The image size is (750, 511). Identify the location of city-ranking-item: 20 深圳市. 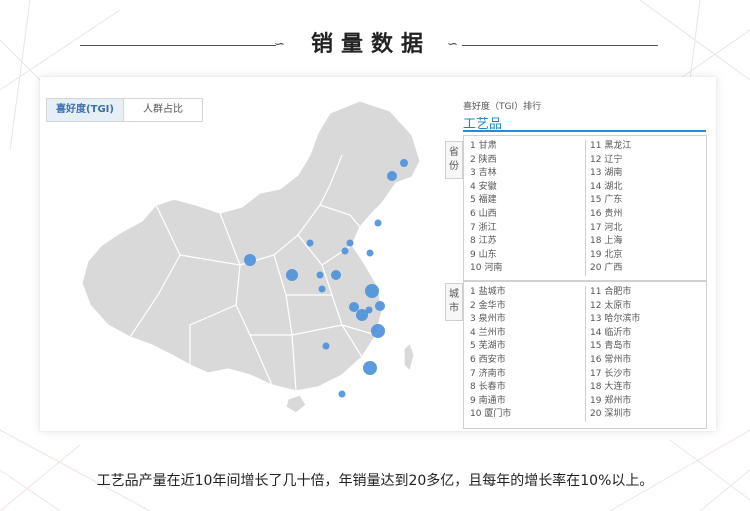
(611, 414).